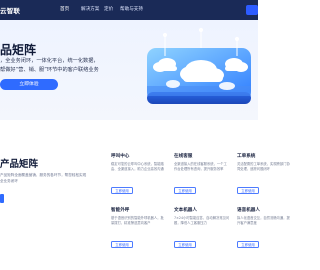  I want to click on product-card-title: 呼叫中心, so click(120, 156).